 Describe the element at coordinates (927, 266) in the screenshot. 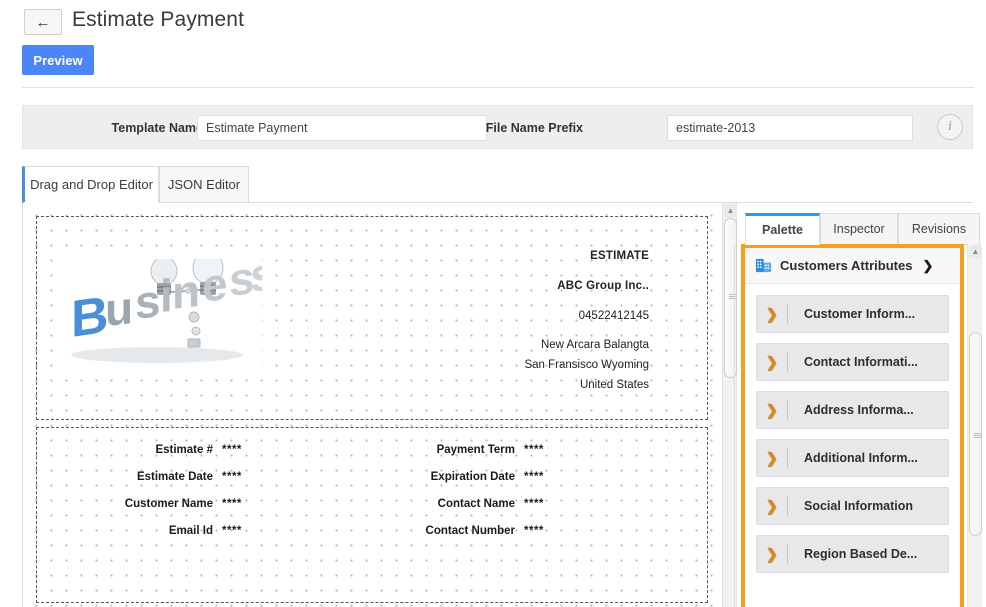

I see `chevron-down-icon: ❯` at that location.